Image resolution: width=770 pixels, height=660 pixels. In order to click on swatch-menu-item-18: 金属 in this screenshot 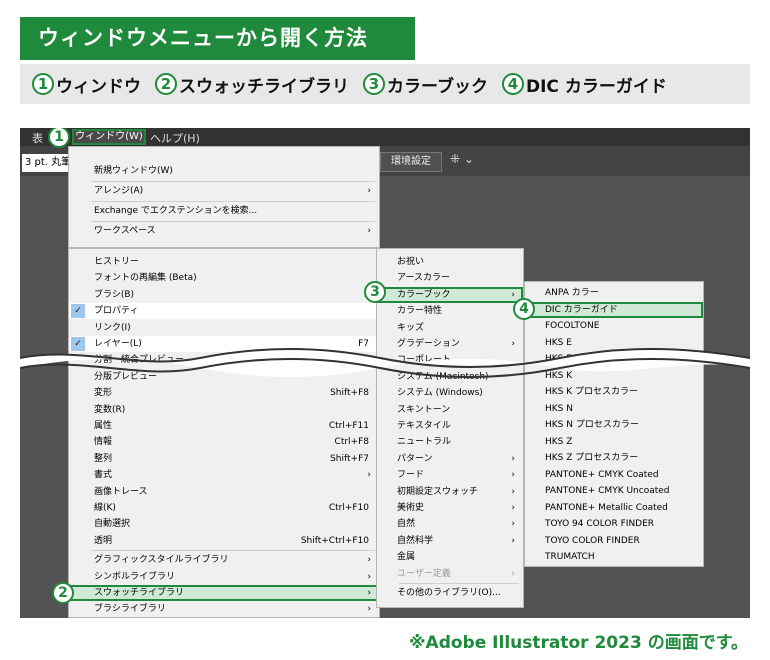, I will do `click(450, 557)`.